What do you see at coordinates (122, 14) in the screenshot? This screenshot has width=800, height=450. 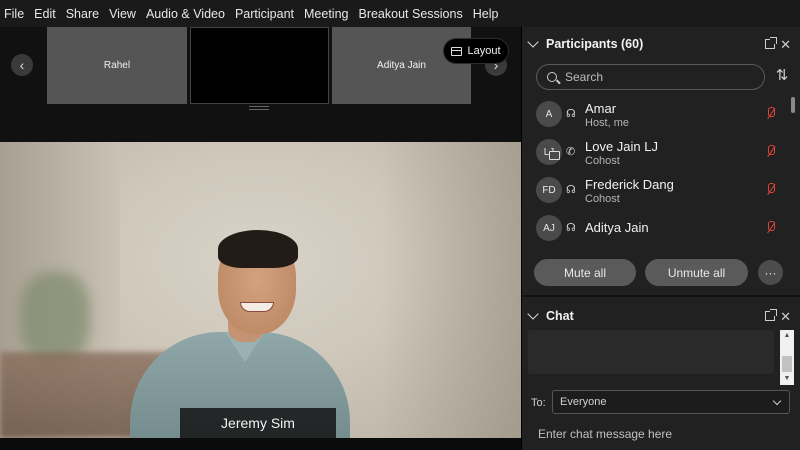 I see `menu-view: View` at bounding box center [122, 14].